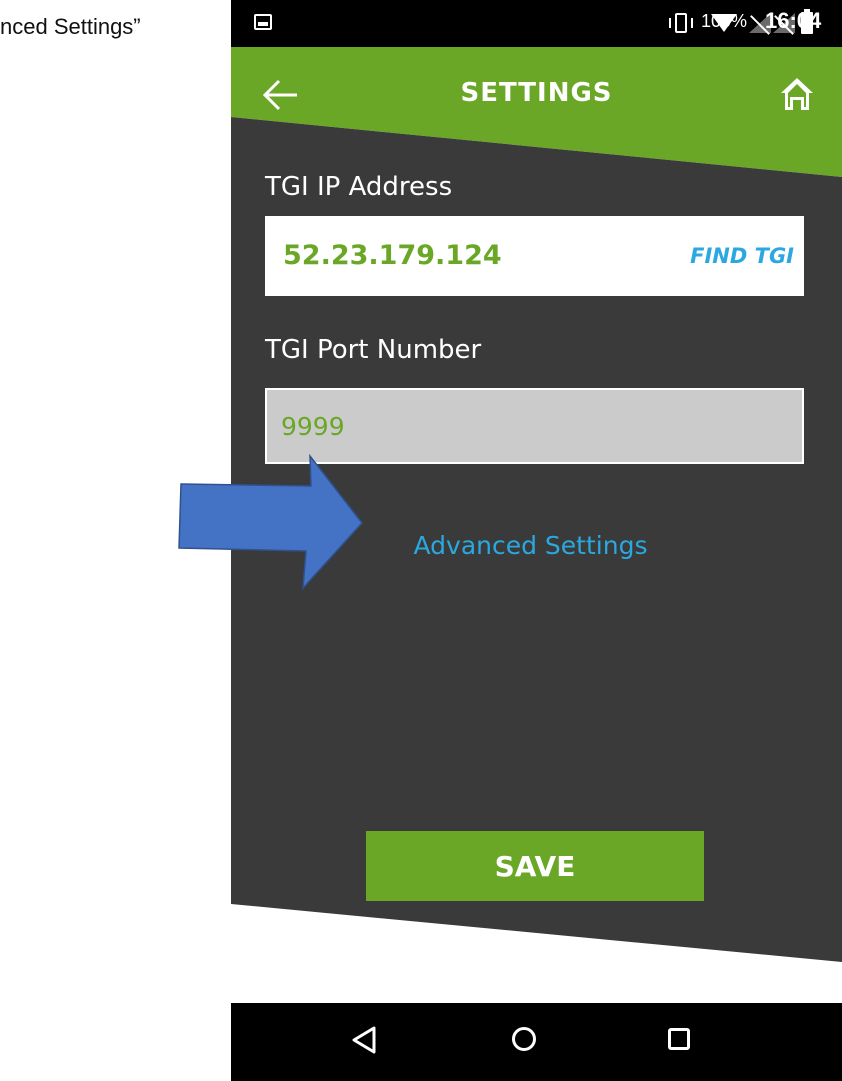 This screenshot has width=842, height=1081. What do you see at coordinates (534, 256) in the screenshot?
I see `ip-address-field: 52.23.179.124 FIND TGI` at bounding box center [534, 256].